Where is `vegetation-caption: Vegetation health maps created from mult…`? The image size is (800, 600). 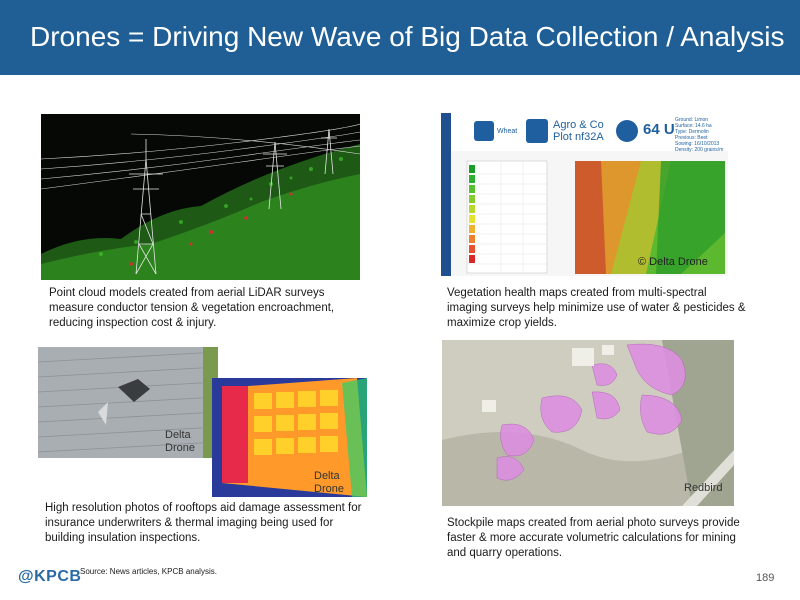 vegetation-caption: Vegetation health maps created from mult… is located at coordinates (596, 308).